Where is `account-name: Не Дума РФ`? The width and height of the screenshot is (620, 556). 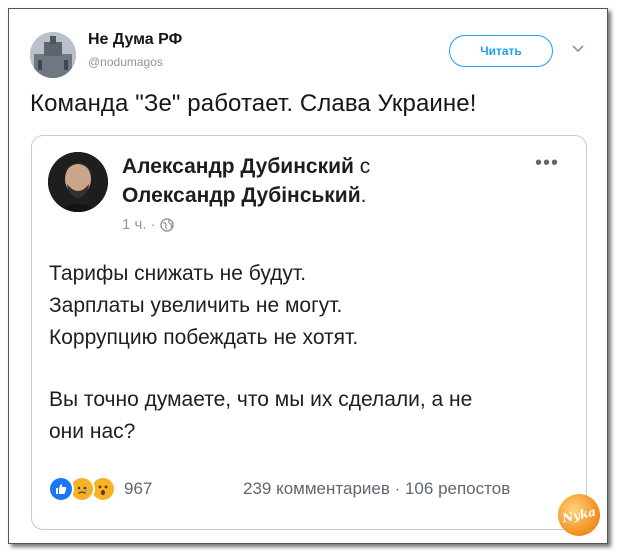 account-name: Не Дума РФ is located at coordinates (135, 40).